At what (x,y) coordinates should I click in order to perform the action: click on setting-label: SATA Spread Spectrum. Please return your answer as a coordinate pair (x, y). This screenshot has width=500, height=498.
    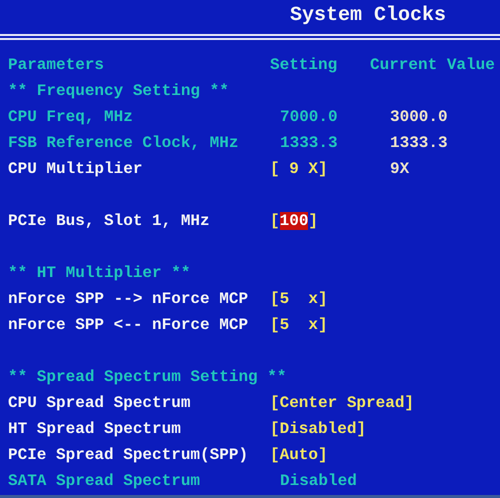
    Looking at the image, I should click on (104, 481).